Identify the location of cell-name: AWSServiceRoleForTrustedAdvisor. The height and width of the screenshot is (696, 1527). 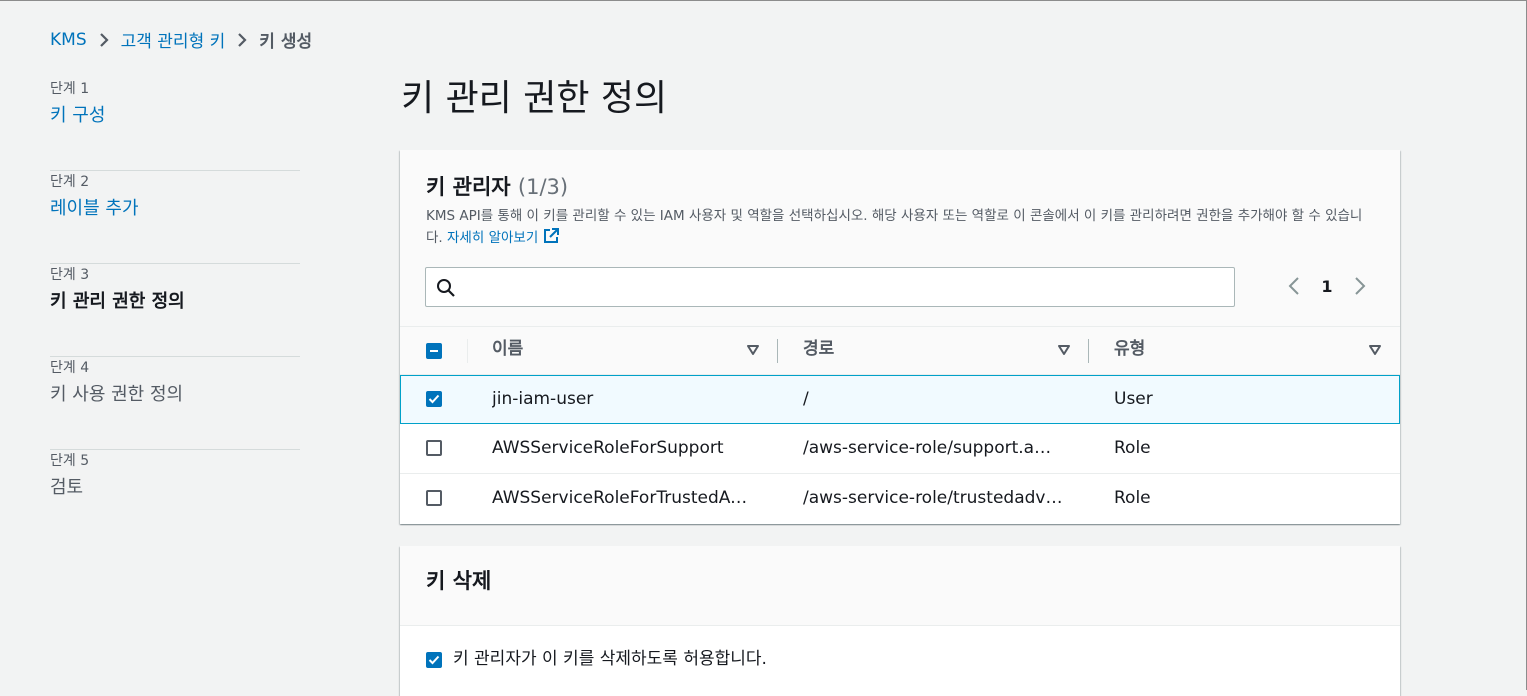
(622, 498).